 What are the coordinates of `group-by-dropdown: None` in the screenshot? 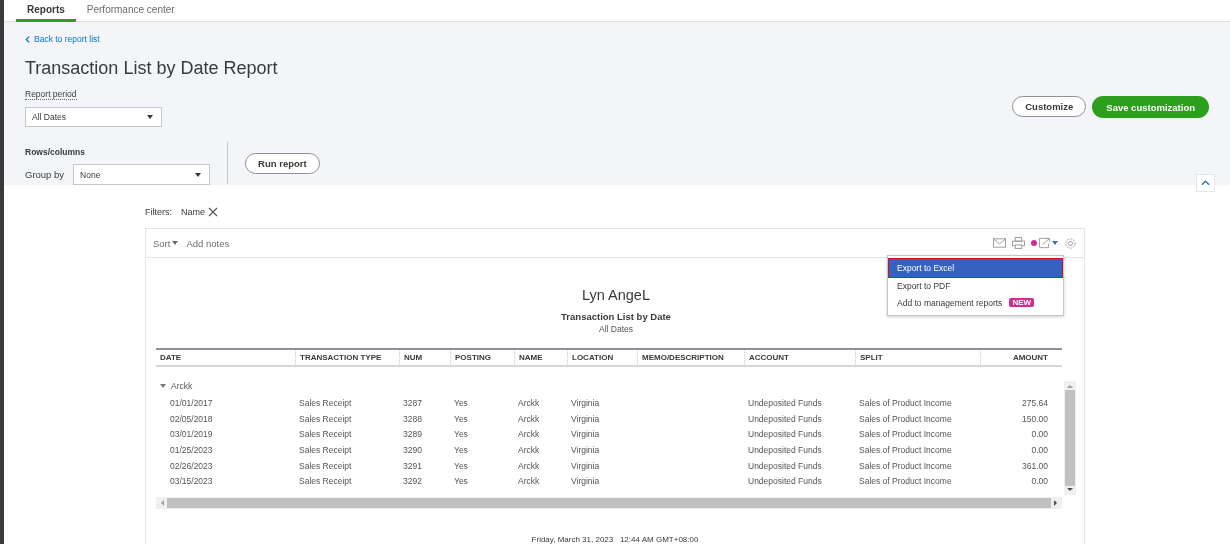 It's located at (142, 174).